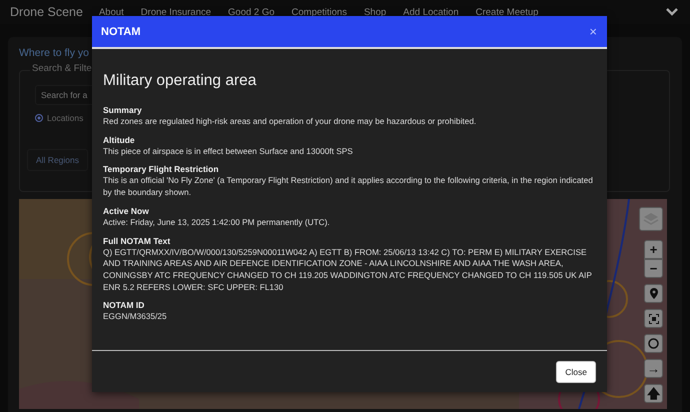  What do you see at coordinates (653, 393) in the screenshot?
I see `up-arrow-button: 🡅` at bounding box center [653, 393].